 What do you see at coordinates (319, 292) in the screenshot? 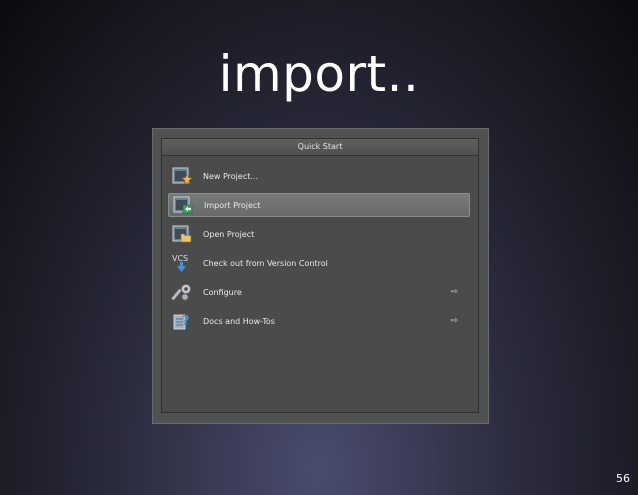
I see `configure-item: Configure ⇨` at bounding box center [319, 292].